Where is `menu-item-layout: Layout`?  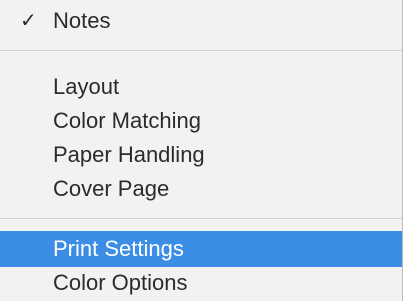 menu-item-layout: Layout is located at coordinates (201, 87).